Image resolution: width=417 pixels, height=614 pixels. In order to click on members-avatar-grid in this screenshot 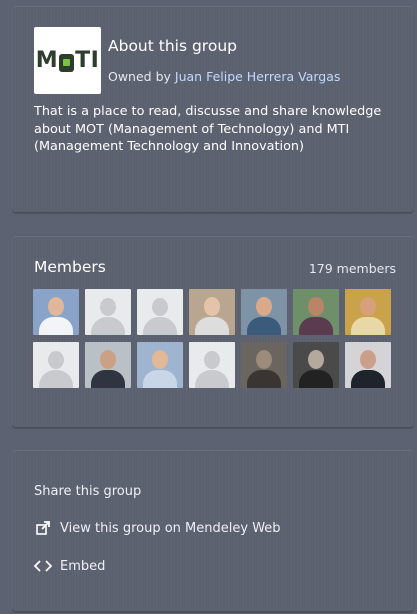, I will do `click(212, 338)`.